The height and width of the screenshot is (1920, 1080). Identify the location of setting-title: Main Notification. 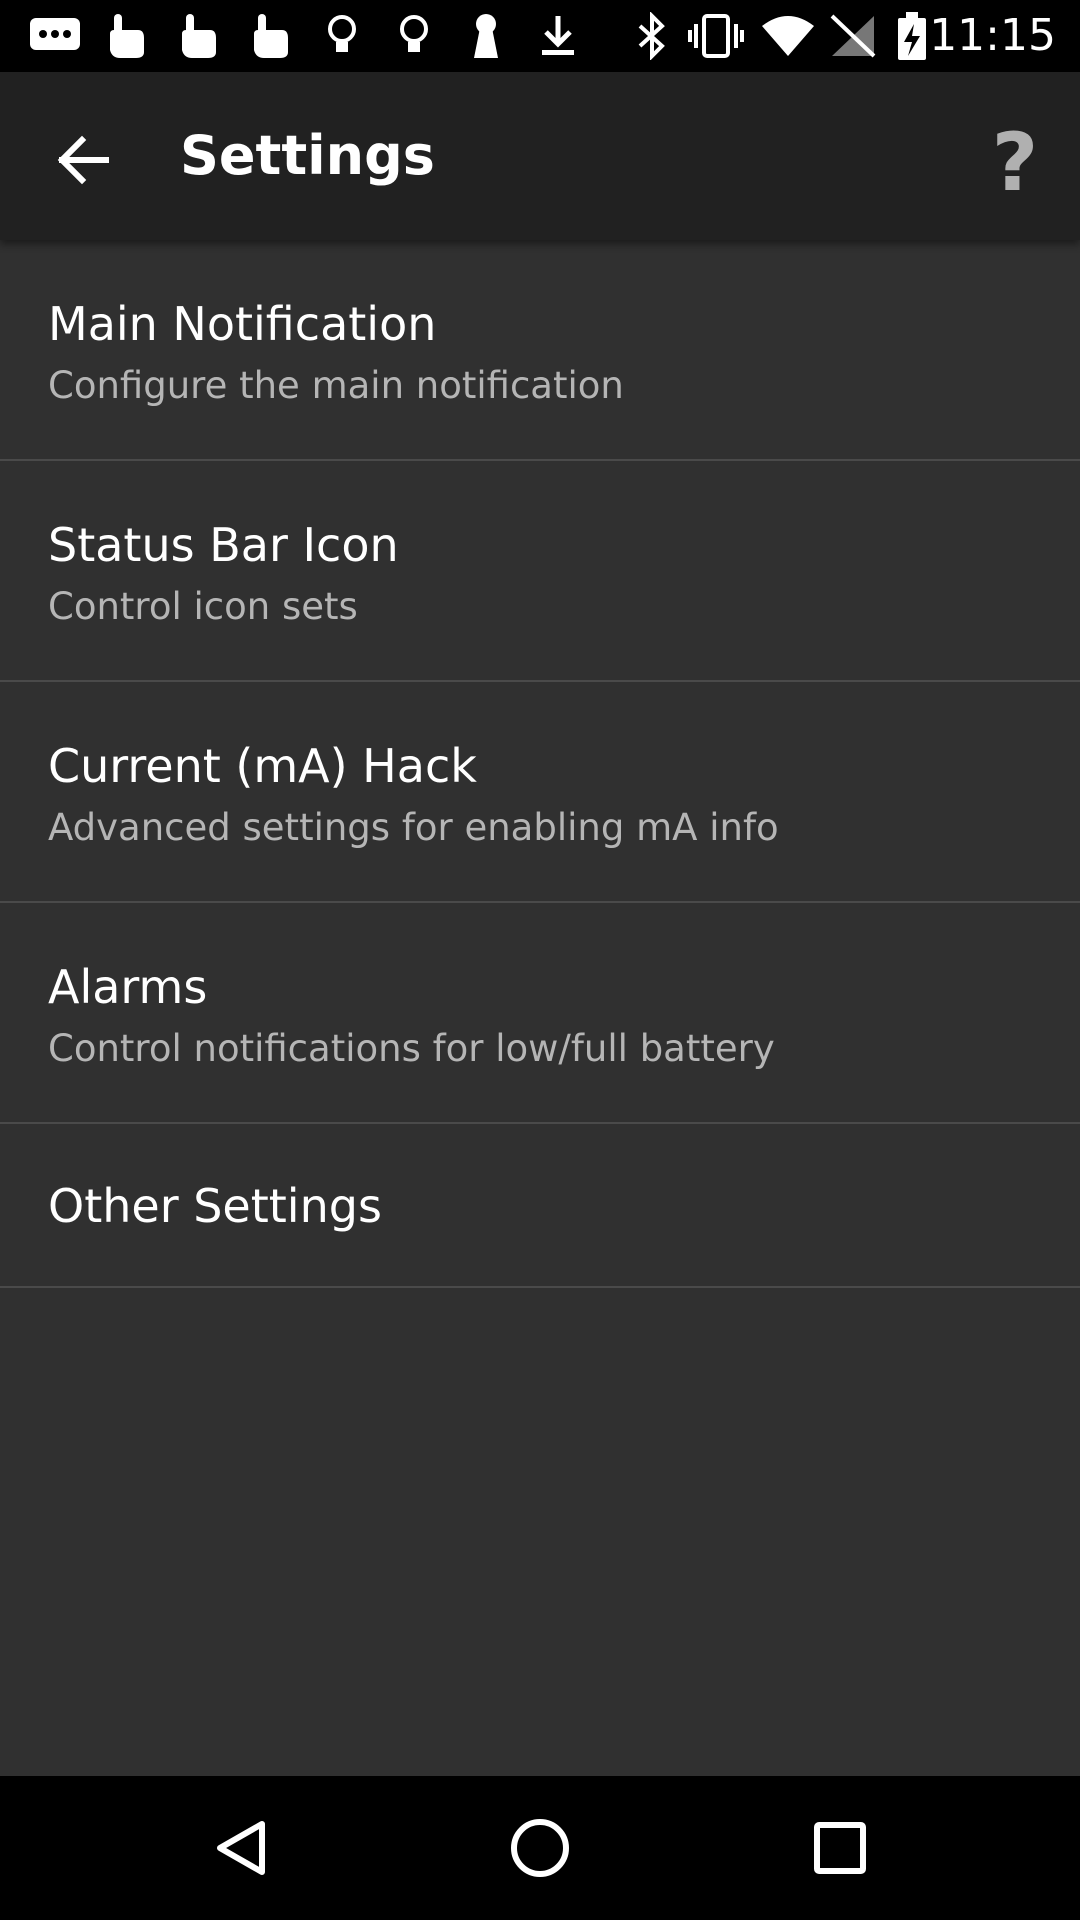
(242, 324).